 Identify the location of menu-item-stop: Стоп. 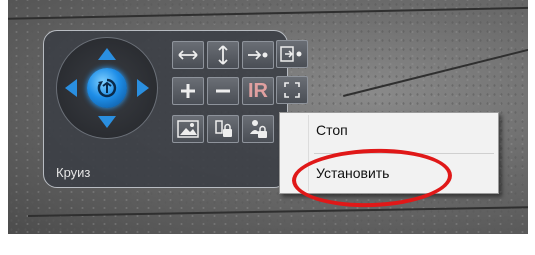
(332, 130).